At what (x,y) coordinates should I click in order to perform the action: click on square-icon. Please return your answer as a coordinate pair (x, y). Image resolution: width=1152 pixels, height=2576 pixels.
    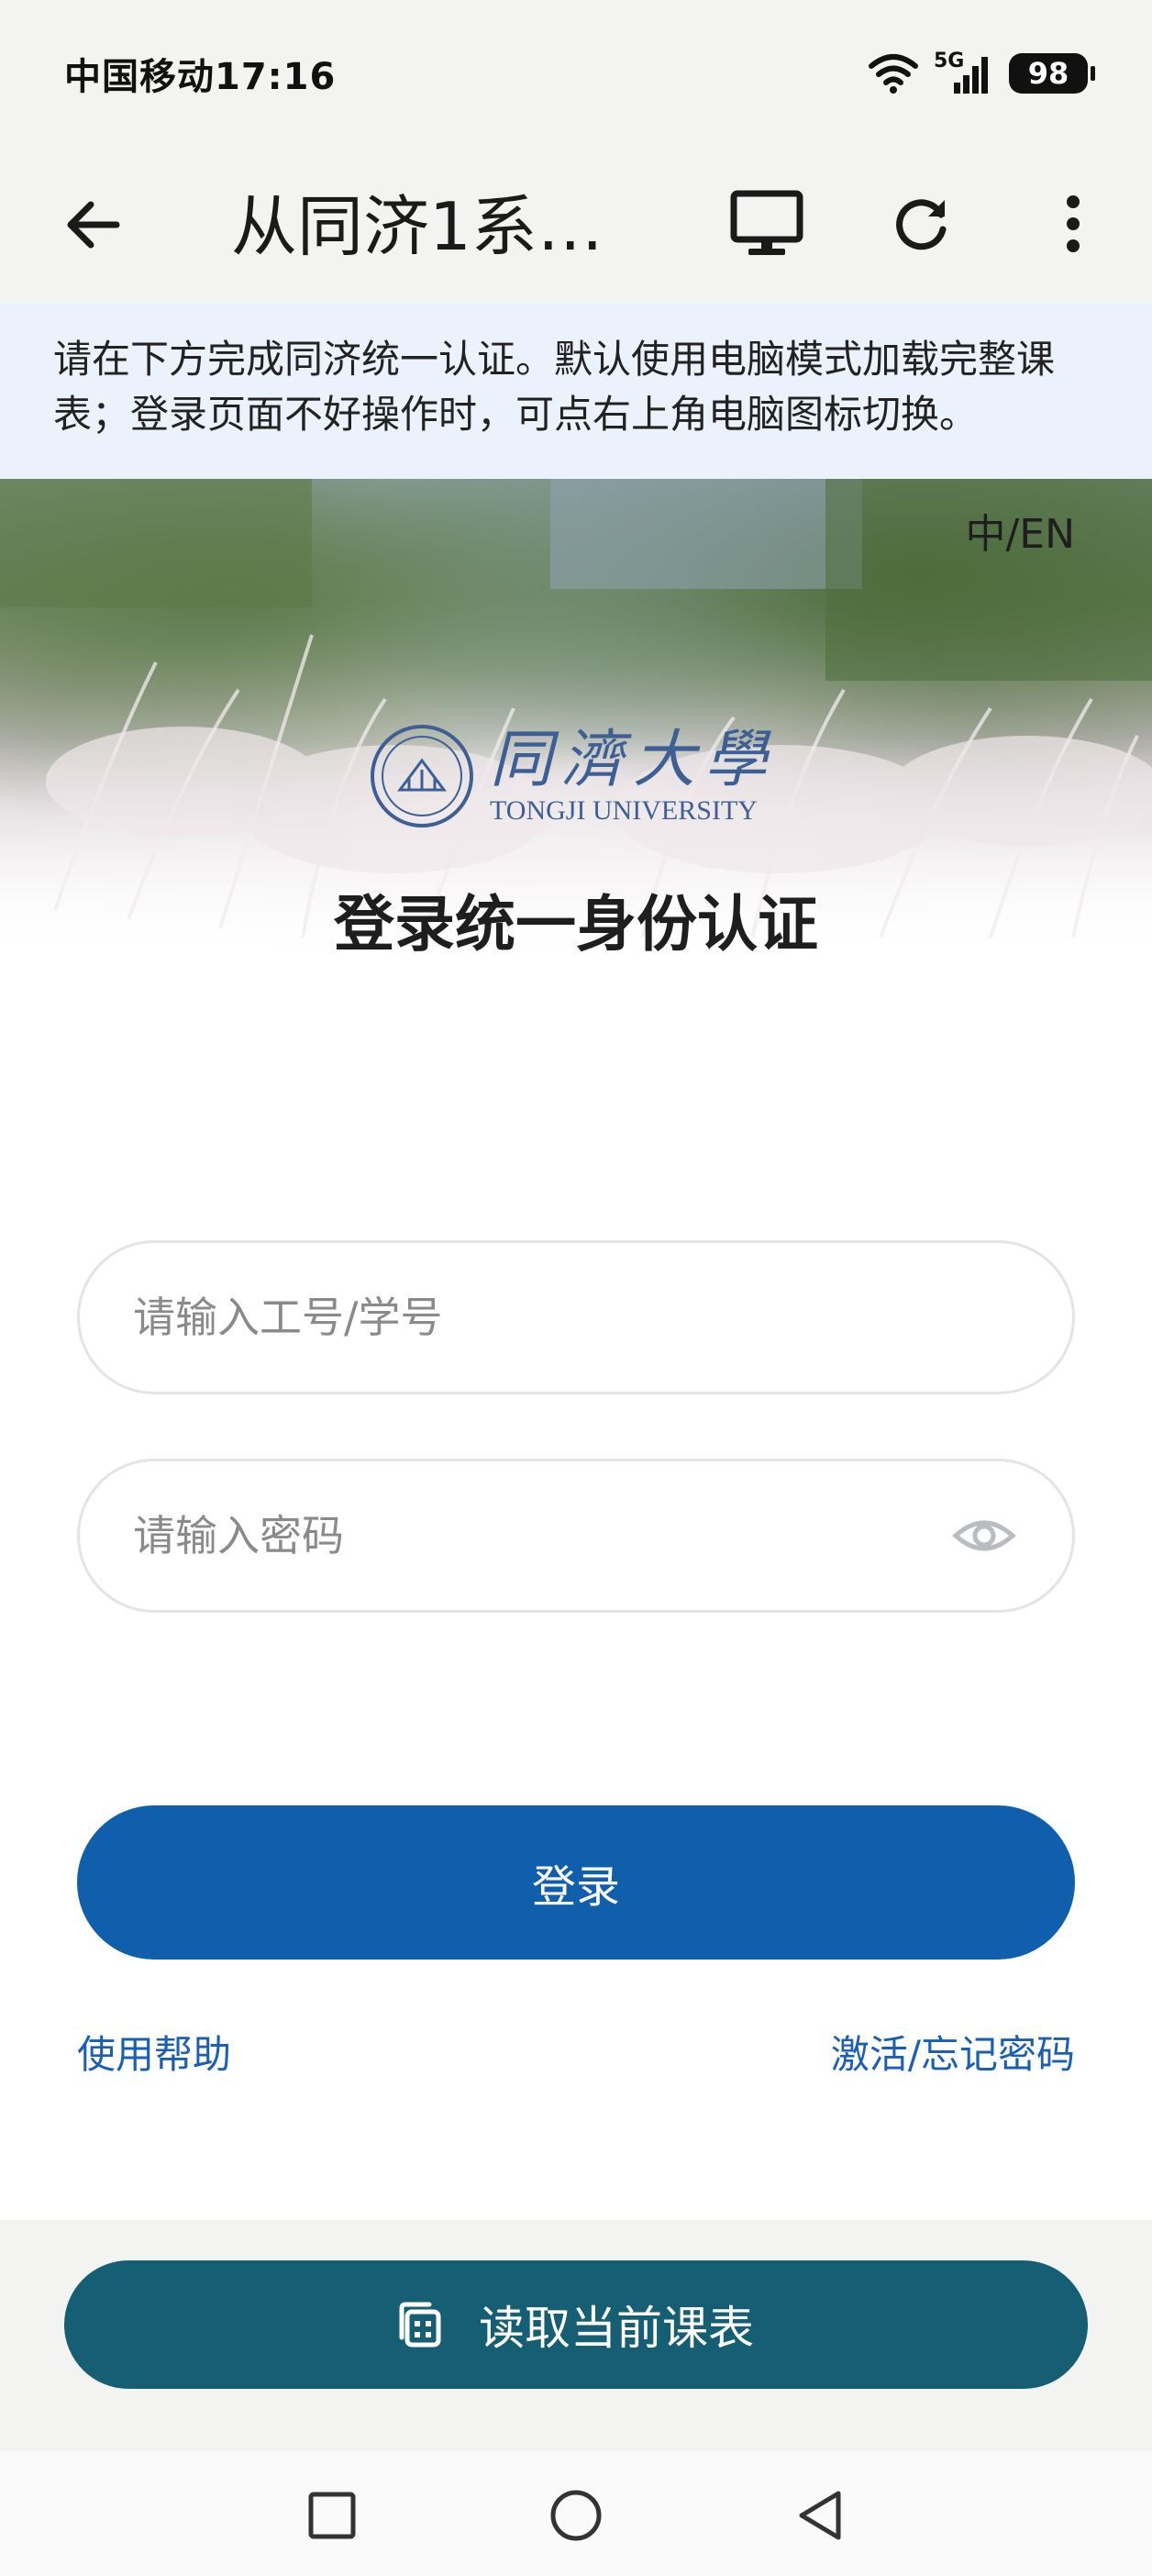
    Looking at the image, I should click on (332, 2515).